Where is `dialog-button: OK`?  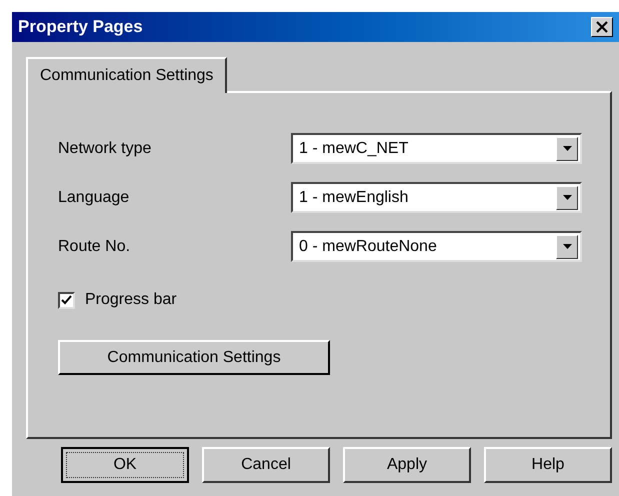
dialog-button: OK is located at coordinates (125, 465).